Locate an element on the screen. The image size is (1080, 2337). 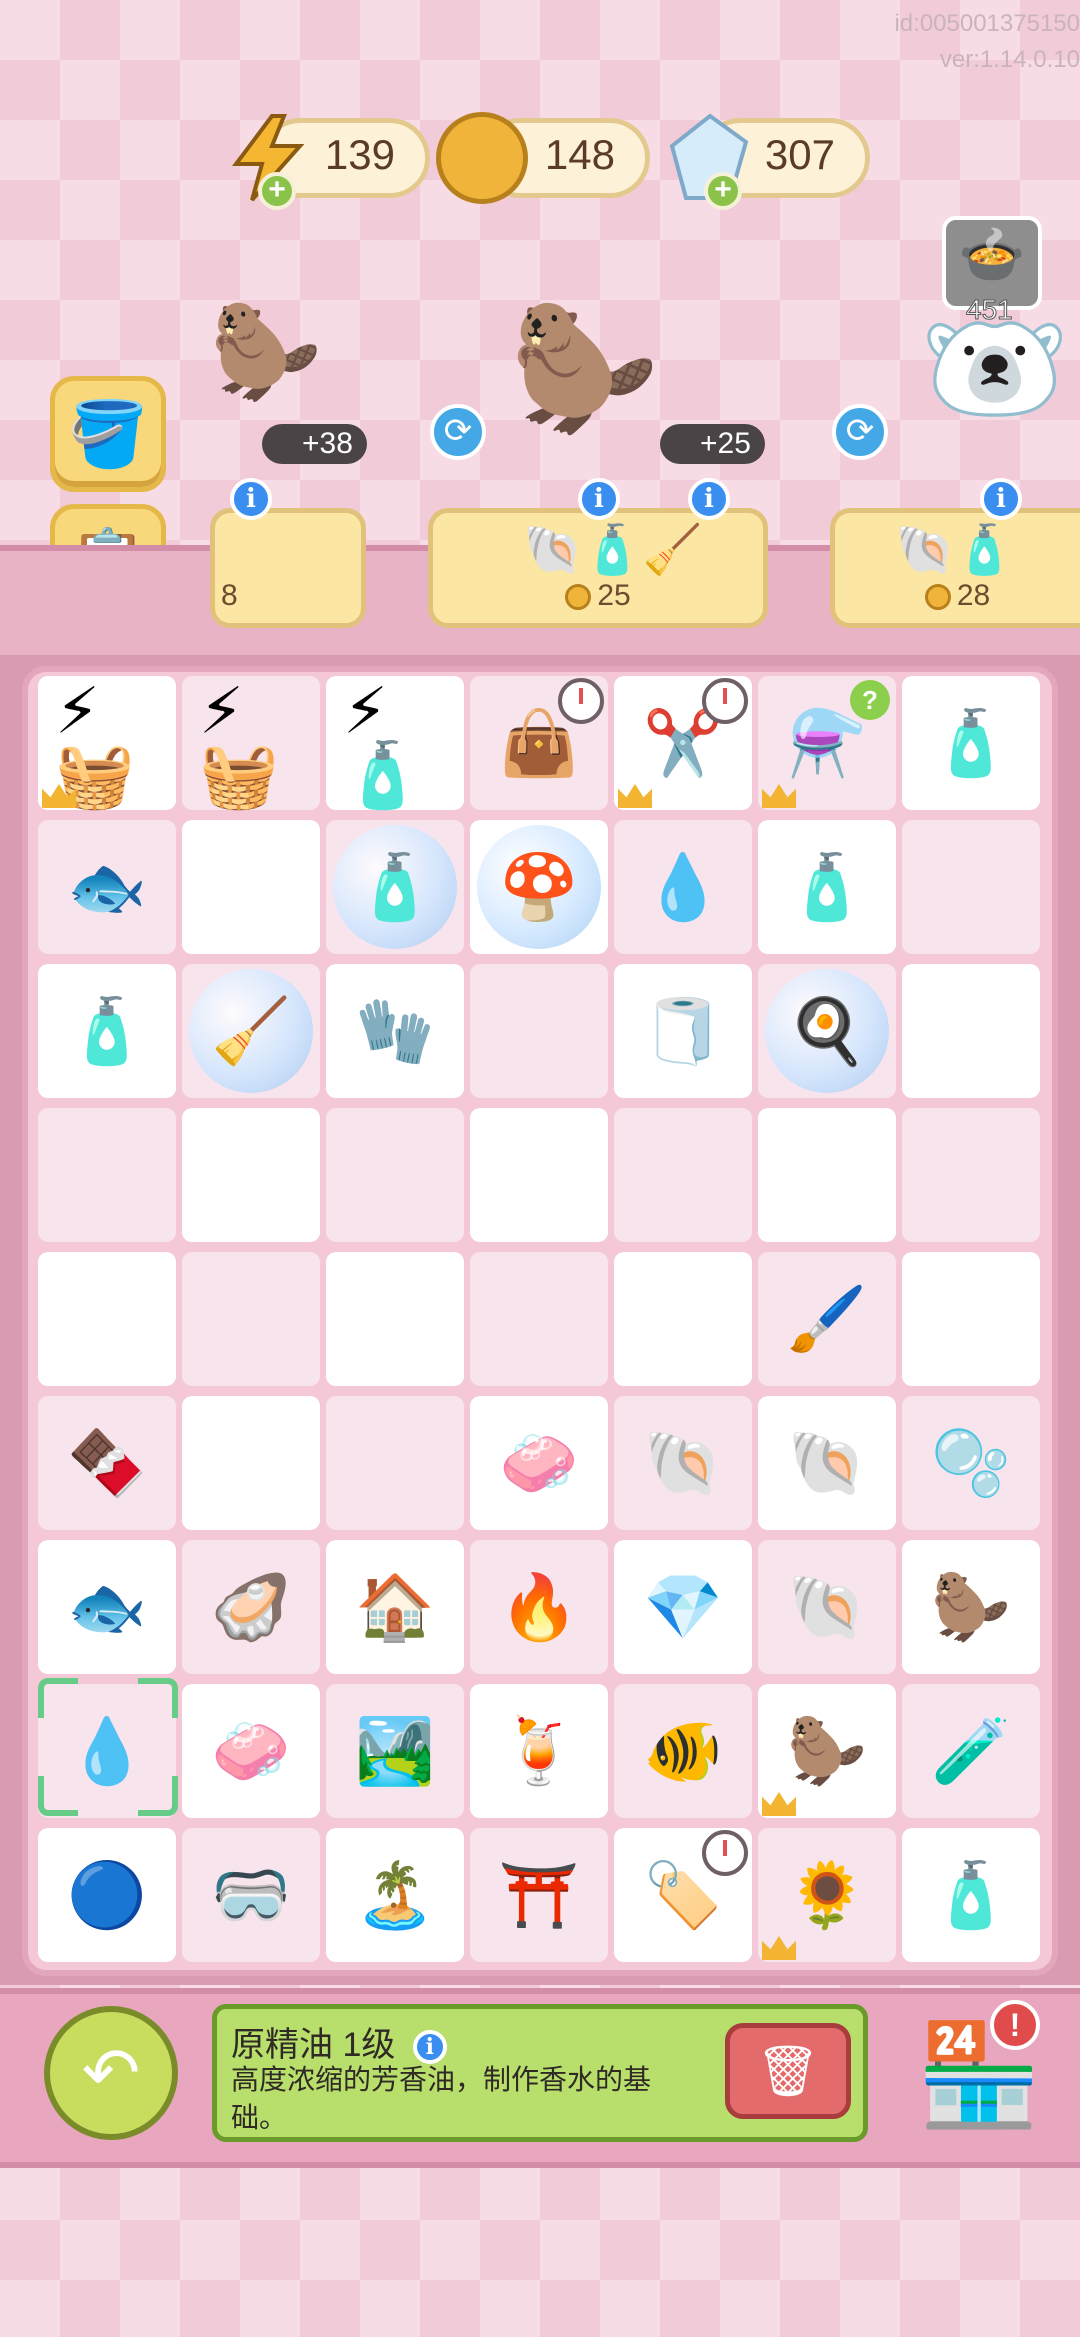
board-cell: 🏠 is located at coordinates (395, 1607).